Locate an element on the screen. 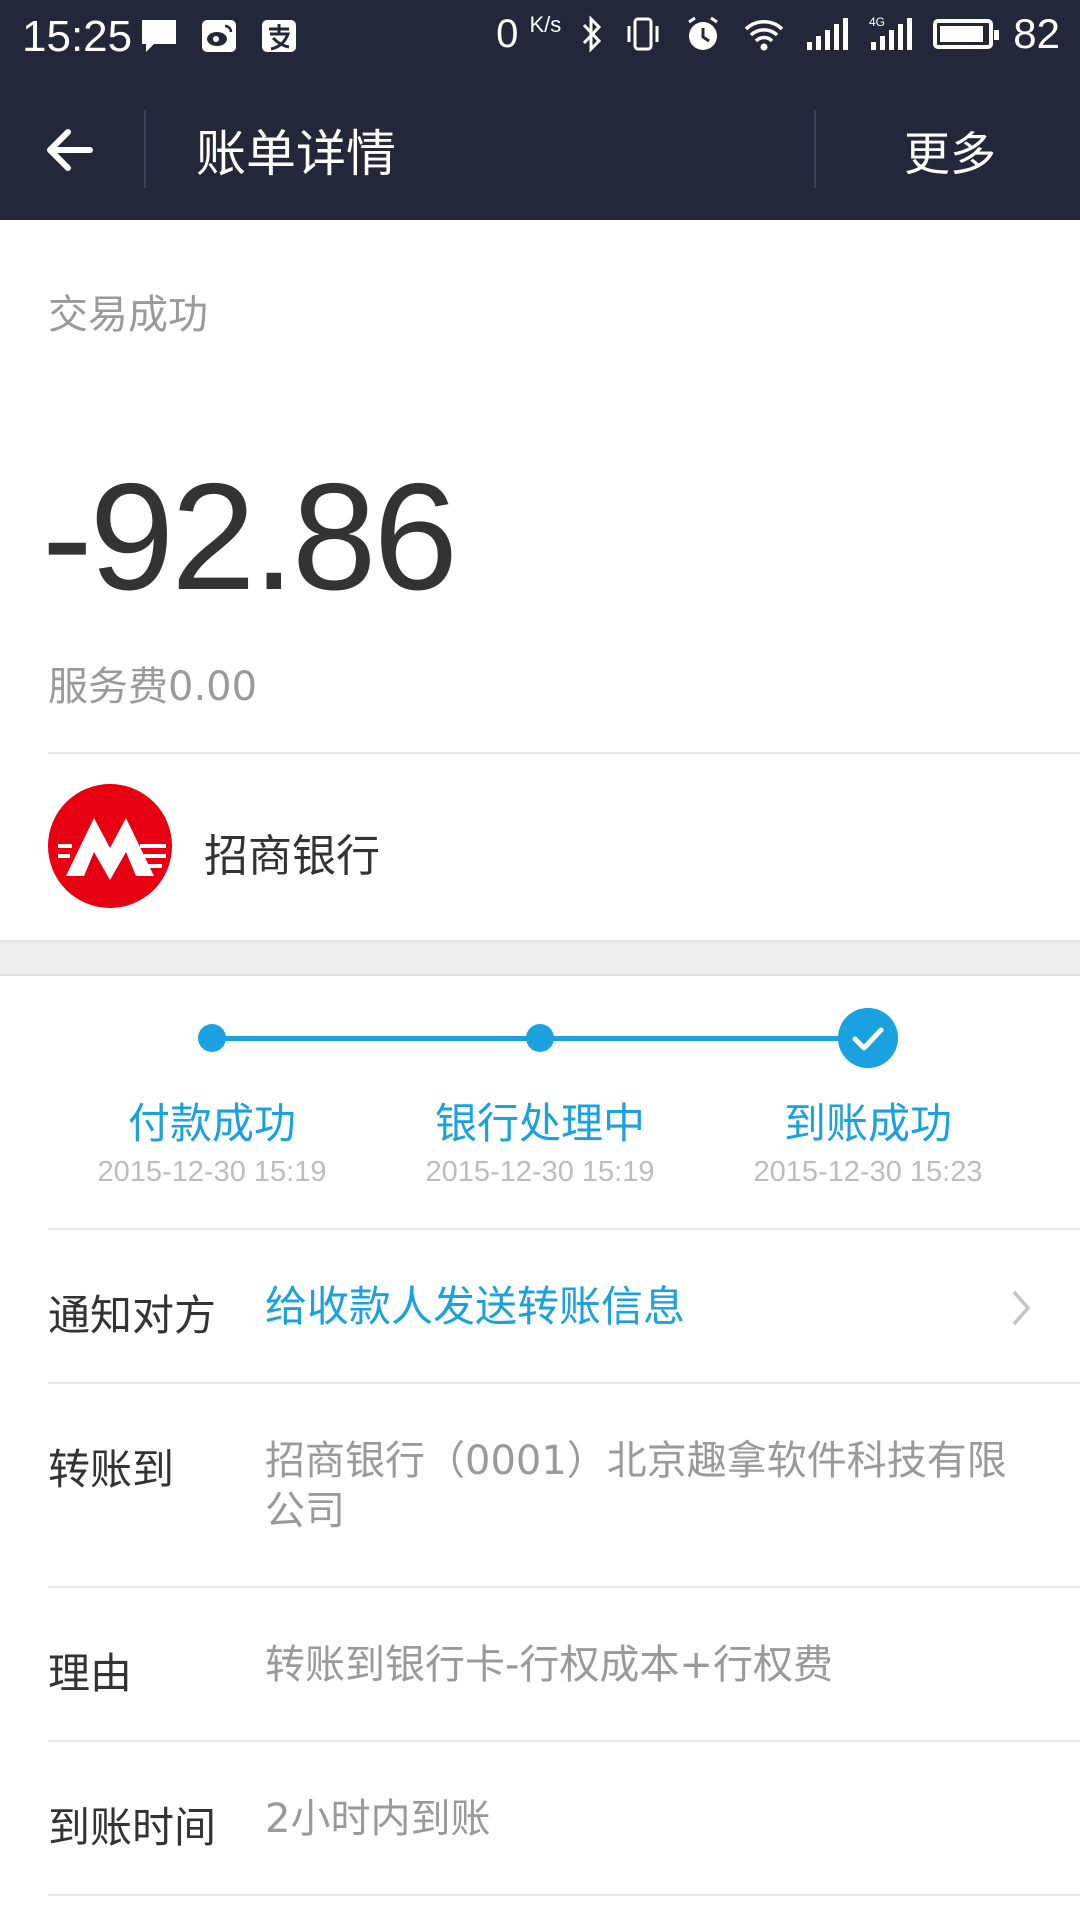 This screenshot has width=1080, height=1920. step-label: 银行处理中 is located at coordinates (539, 1123).